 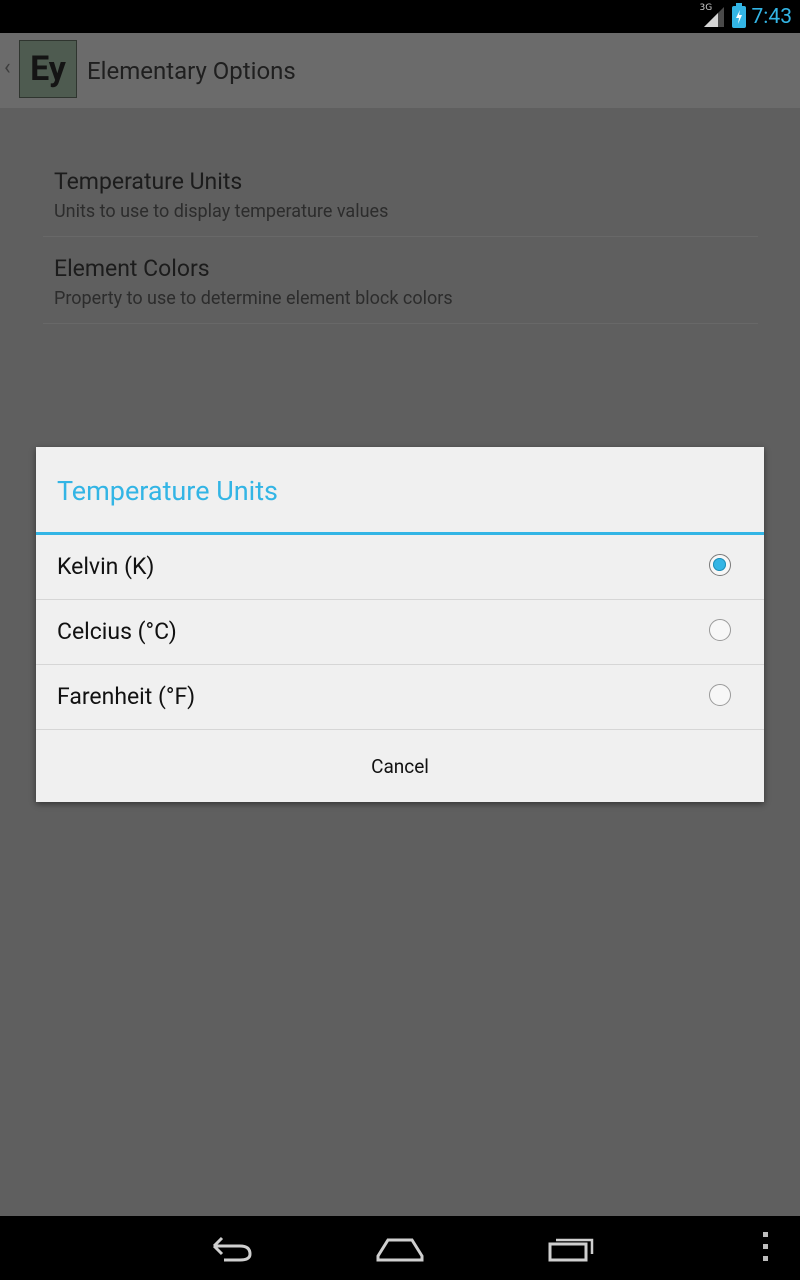 What do you see at coordinates (706, 7) in the screenshot?
I see `network-type-label: 3G` at bounding box center [706, 7].